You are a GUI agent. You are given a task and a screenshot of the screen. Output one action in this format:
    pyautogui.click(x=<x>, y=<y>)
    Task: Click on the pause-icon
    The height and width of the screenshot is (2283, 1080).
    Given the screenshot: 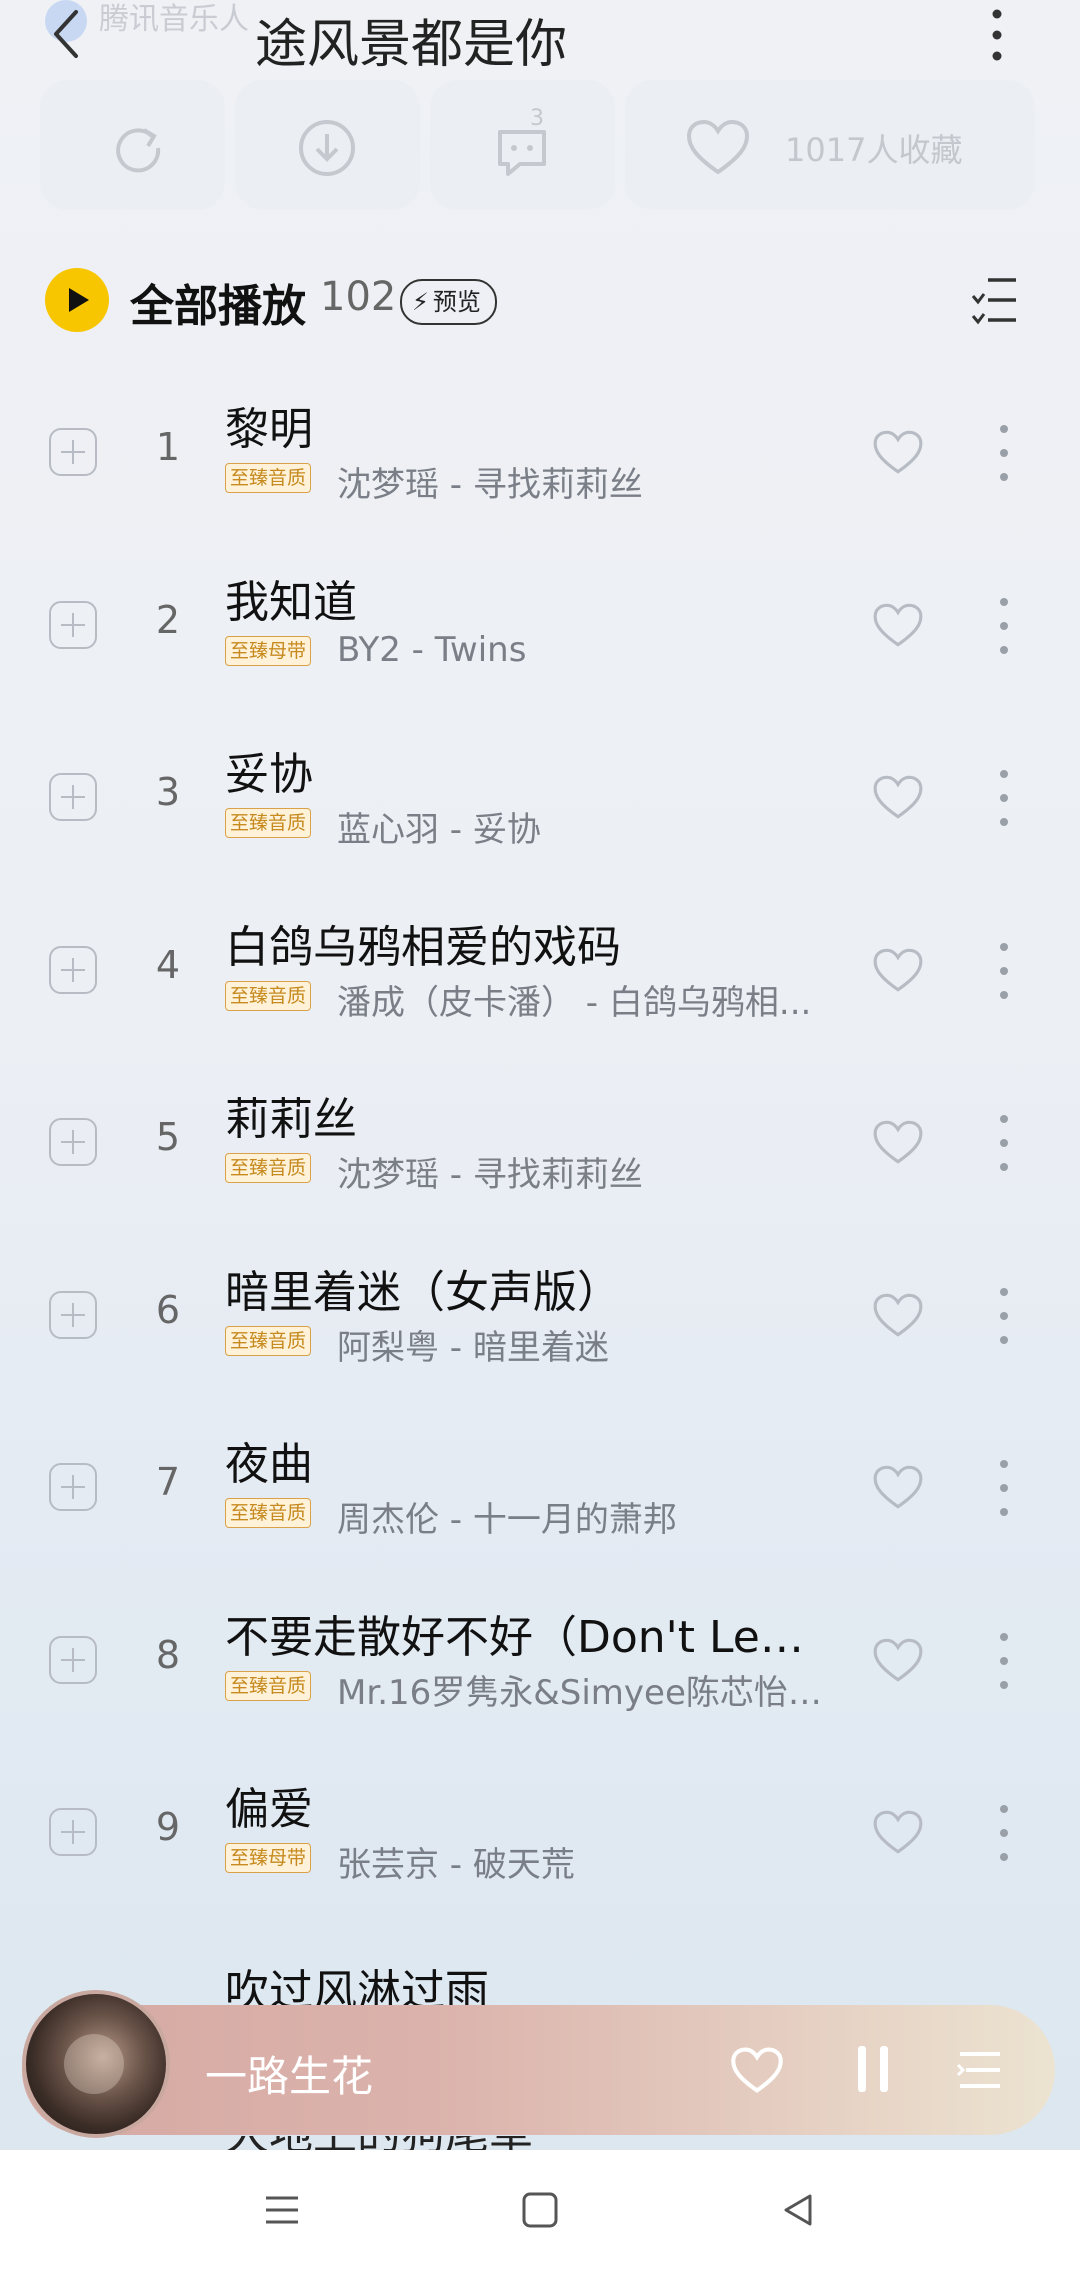 What is the action you would take?
    pyautogui.click(x=874, y=2069)
    